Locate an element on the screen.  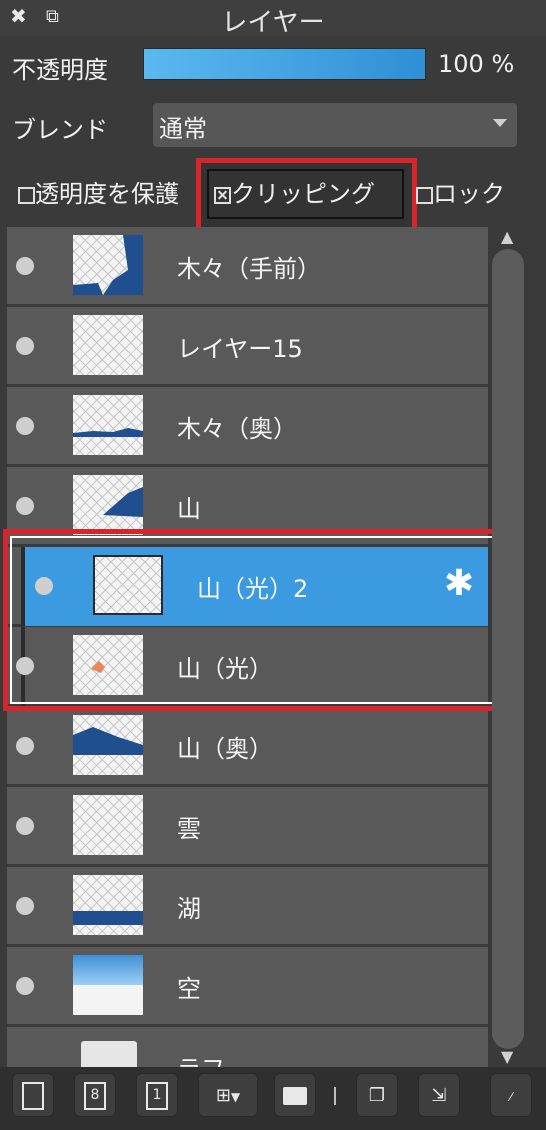
layer-name: 木々（奥） is located at coordinates (237, 429).